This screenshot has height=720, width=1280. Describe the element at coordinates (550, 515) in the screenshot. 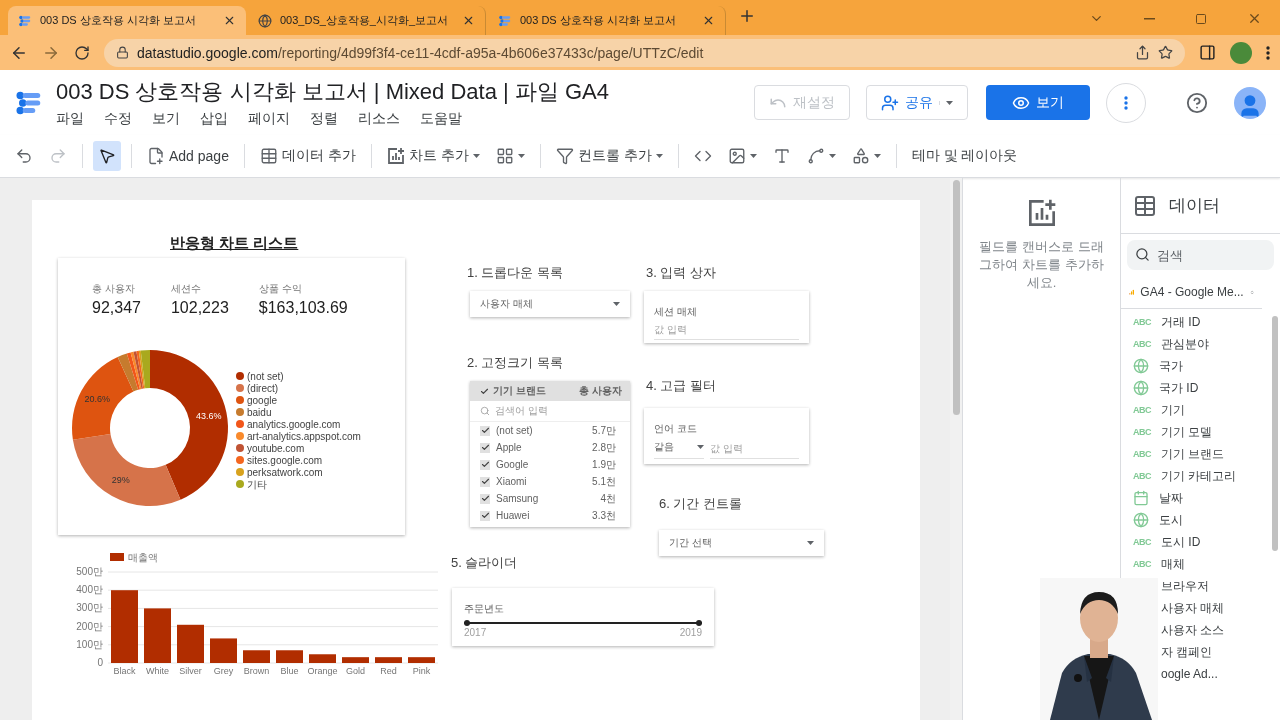

I see `list-item: Huawei 3.3천` at that location.